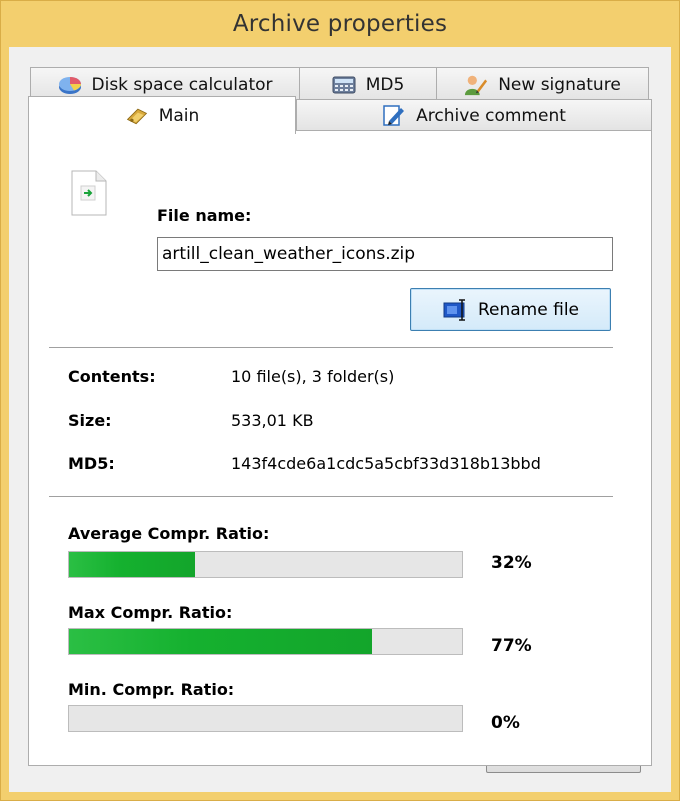 Image resolution: width=680 pixels, height=801 pixels. Describe the element at coordinates (394, 116) in the screenshot. I see `pen-sheet-icon` at that location.